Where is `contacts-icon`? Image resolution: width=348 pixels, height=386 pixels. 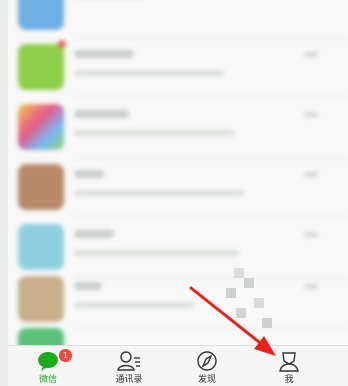 contacts-icon is located at coordinates (129, 361).